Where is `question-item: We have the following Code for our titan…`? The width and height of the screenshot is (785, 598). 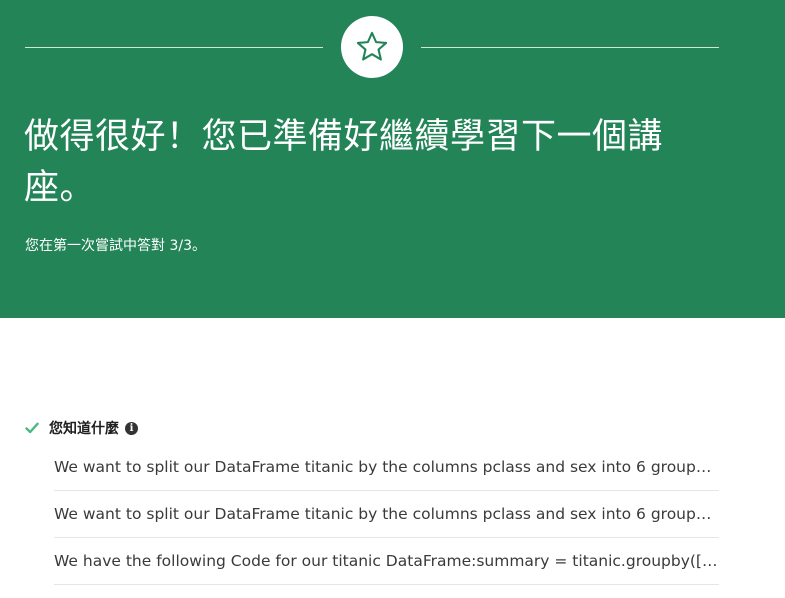
question-item: We have the following Code for our titan… is located at coordinates (386, 561).